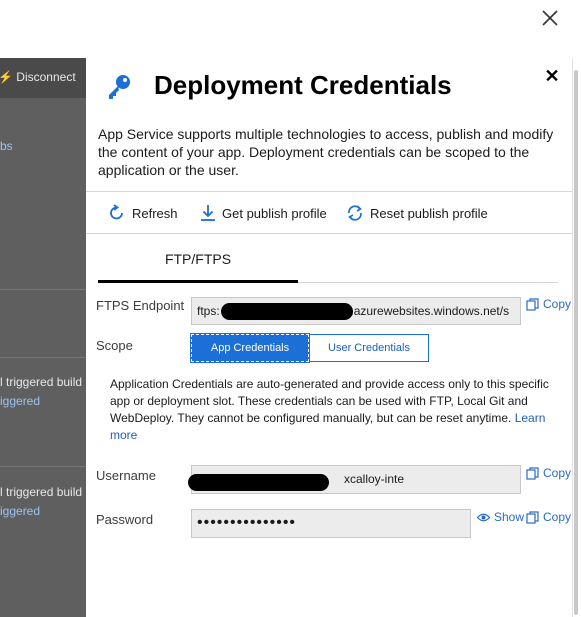  What do you see at coordinates (119, 87) in the screenshot?
I see `key-icon` at bounding box center [119, 87].